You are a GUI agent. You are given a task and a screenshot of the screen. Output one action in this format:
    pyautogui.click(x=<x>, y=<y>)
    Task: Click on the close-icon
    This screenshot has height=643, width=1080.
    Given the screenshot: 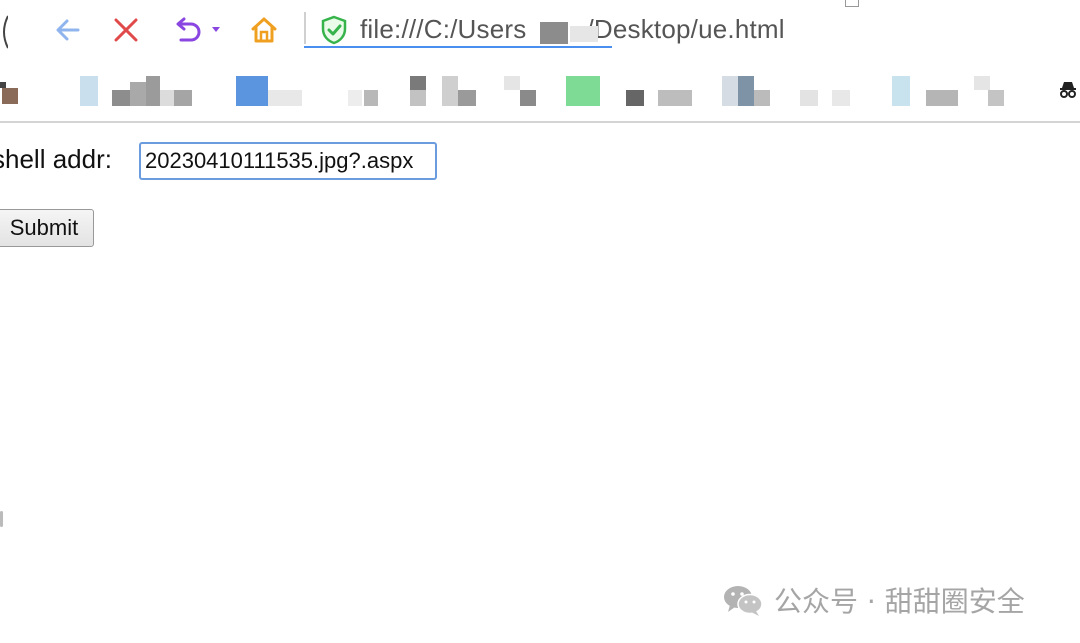 What is the action you would take?
    pyautogui.click(x=126, y=30)
    